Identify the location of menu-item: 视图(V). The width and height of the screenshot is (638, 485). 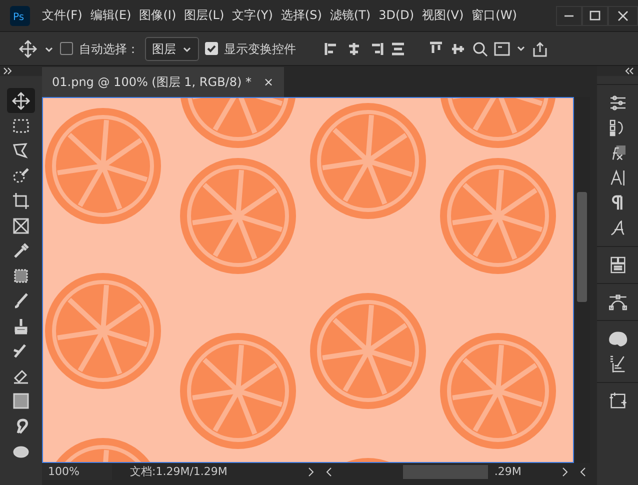
(443, 15).